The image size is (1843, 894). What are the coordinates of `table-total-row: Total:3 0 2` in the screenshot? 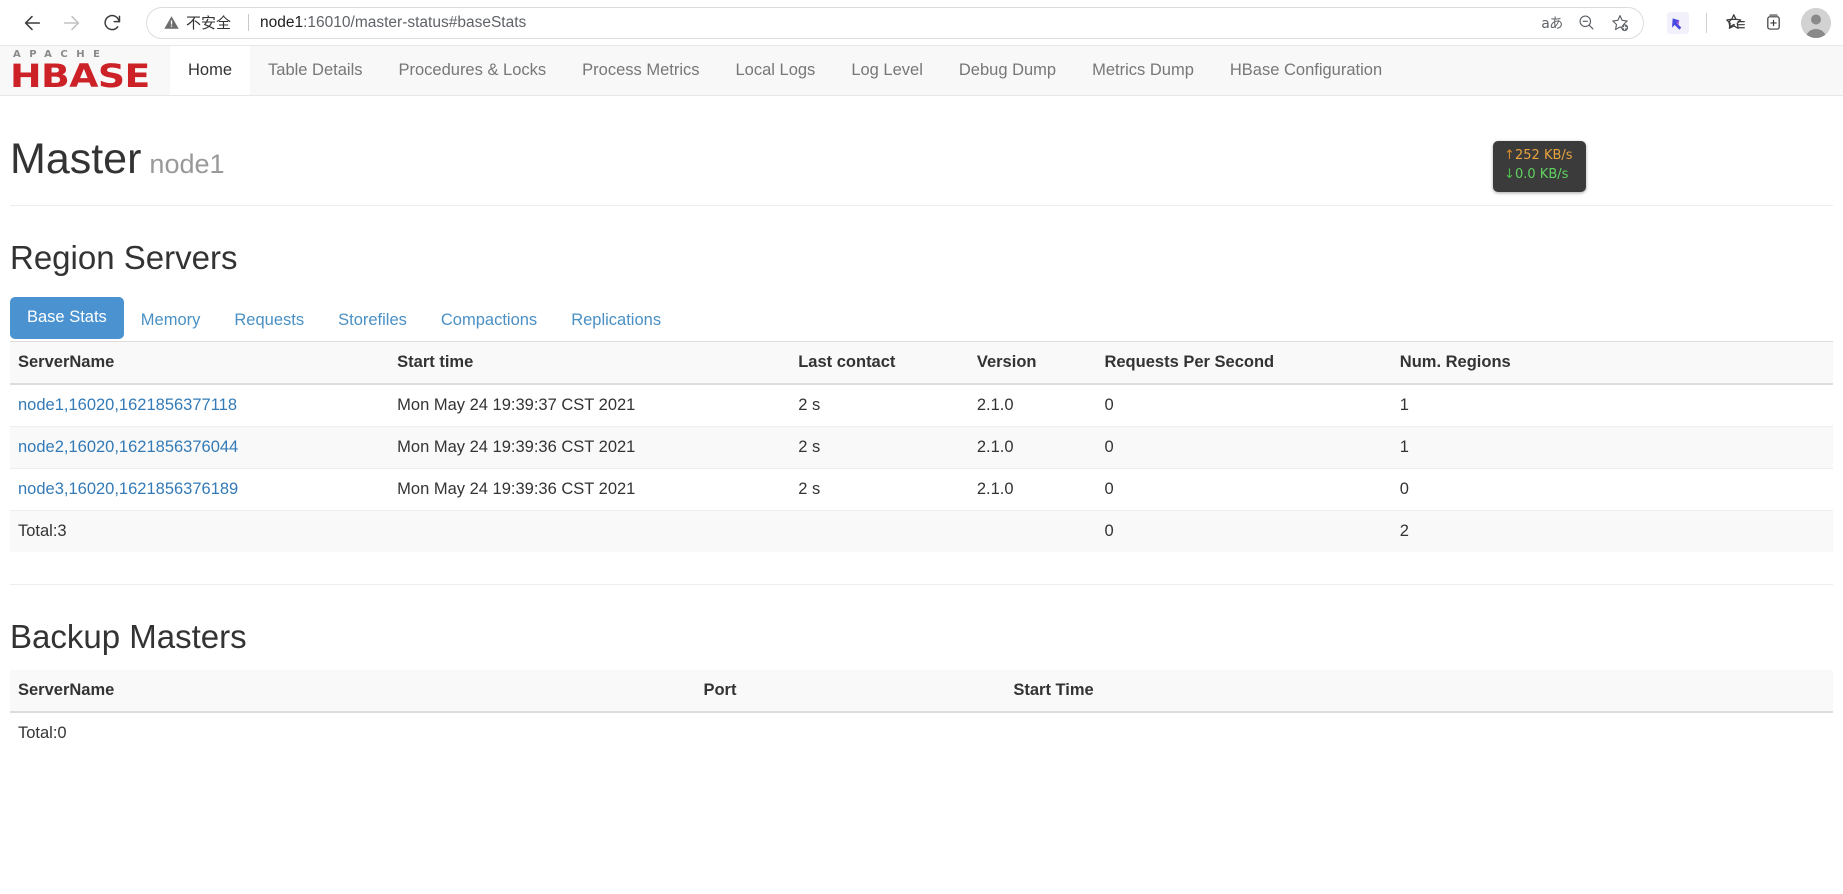 It's located at (921, 530).